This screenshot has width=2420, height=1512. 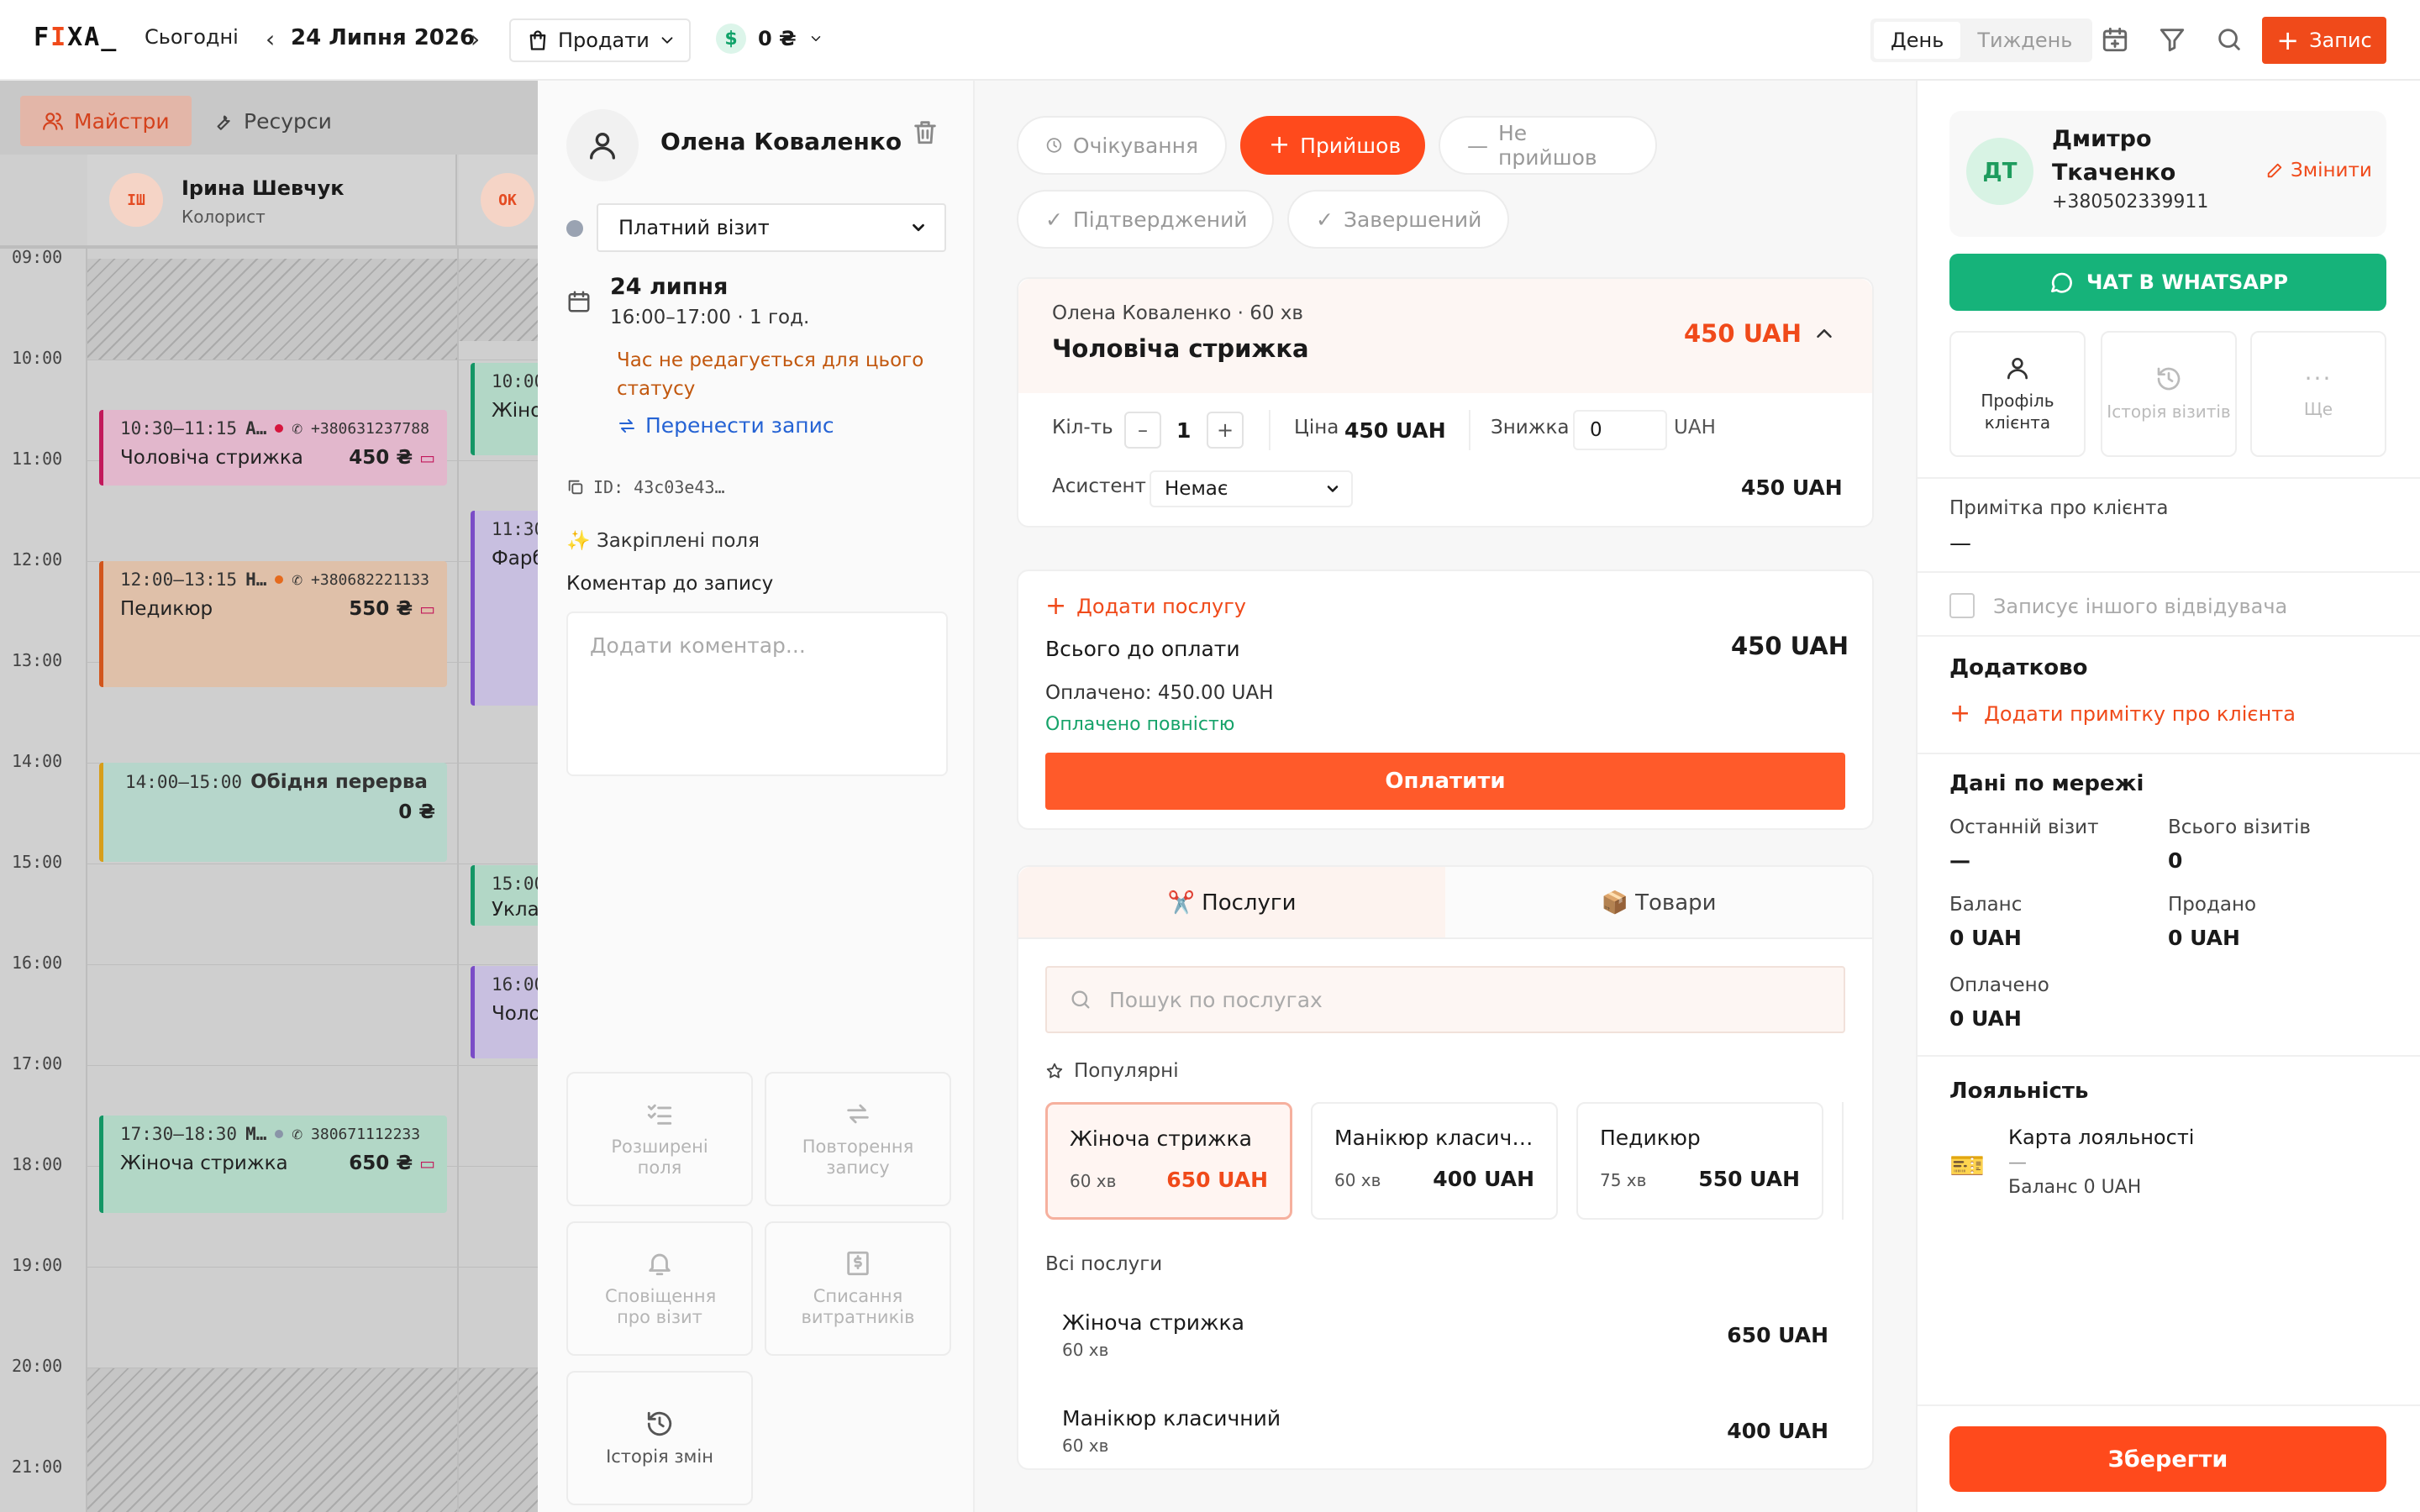 What do you see at coordinates (2113, 156) in the screenshot?
I see `client-name: Дмитро Ткаченко` at bounding box center [2113, 156].